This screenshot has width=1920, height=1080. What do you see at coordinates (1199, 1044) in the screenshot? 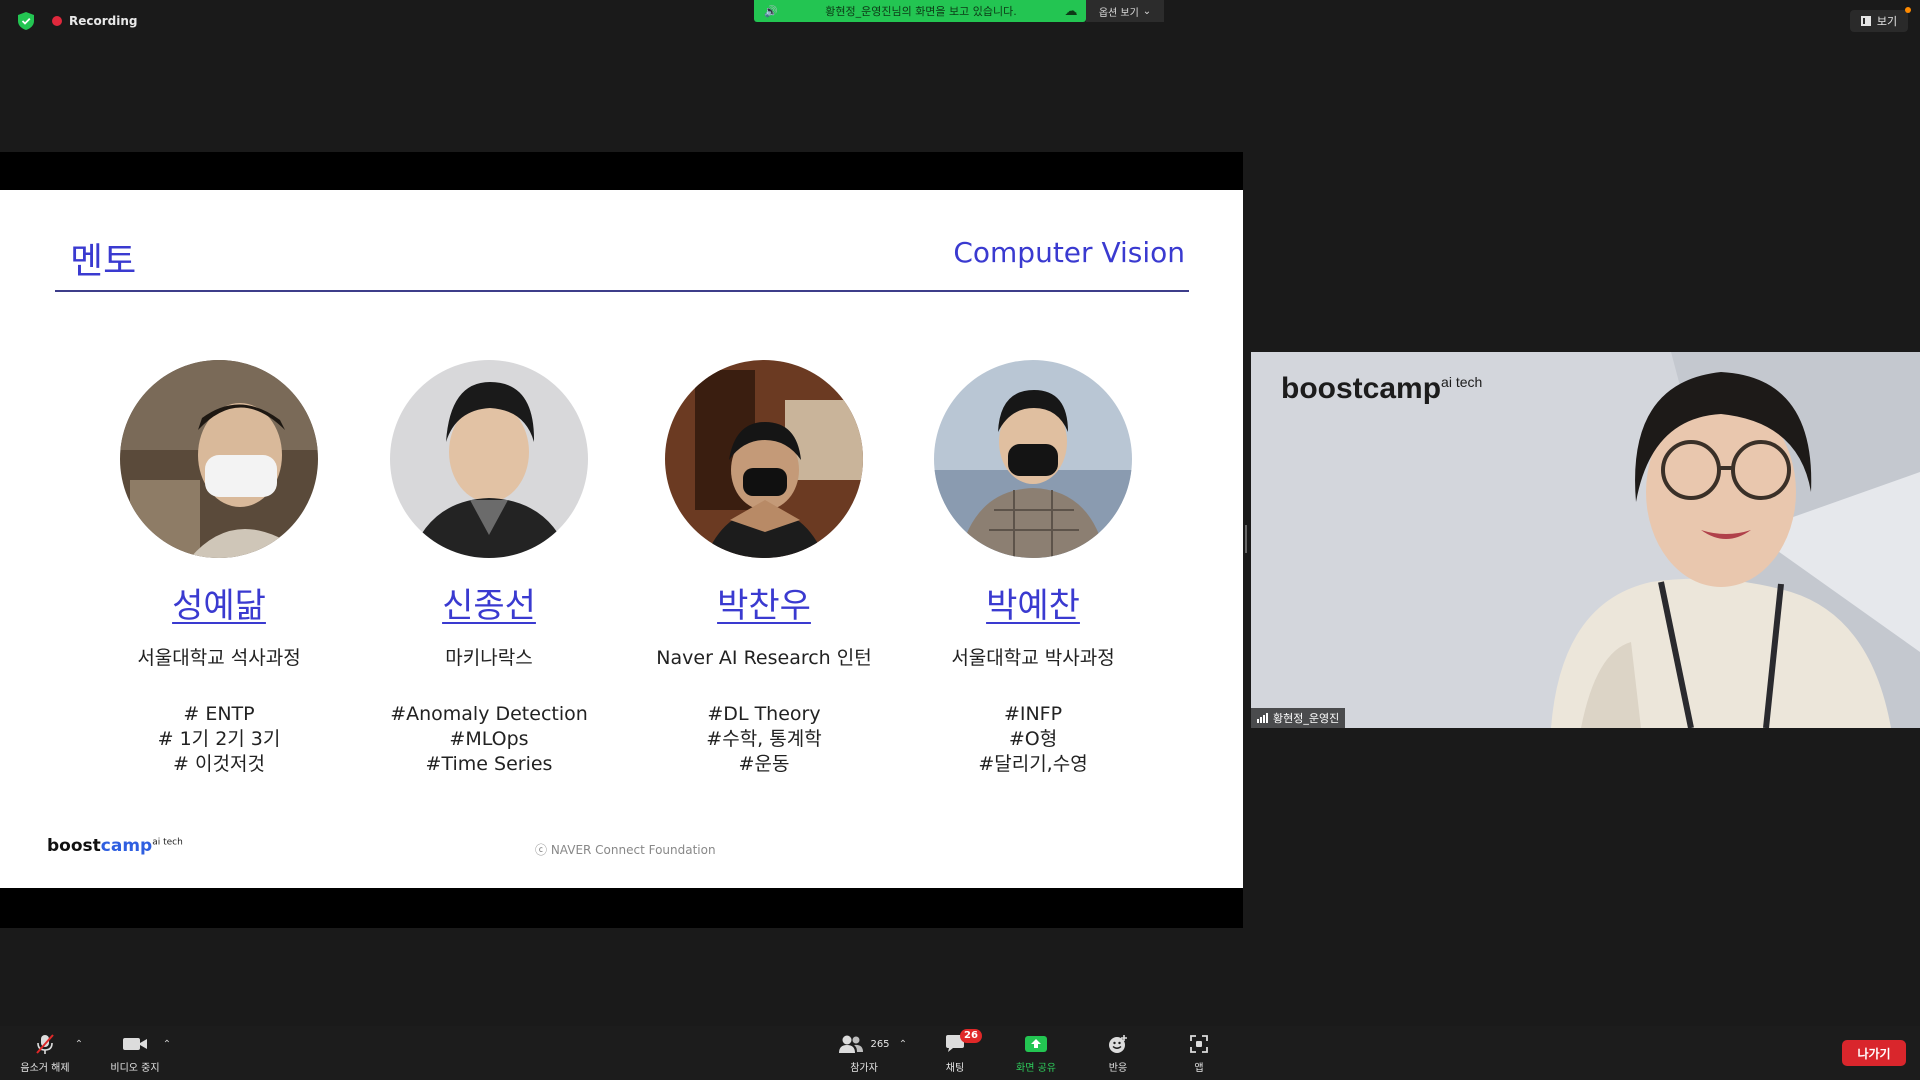
I see `apps-icon` at bounding box center [1199, 1044].